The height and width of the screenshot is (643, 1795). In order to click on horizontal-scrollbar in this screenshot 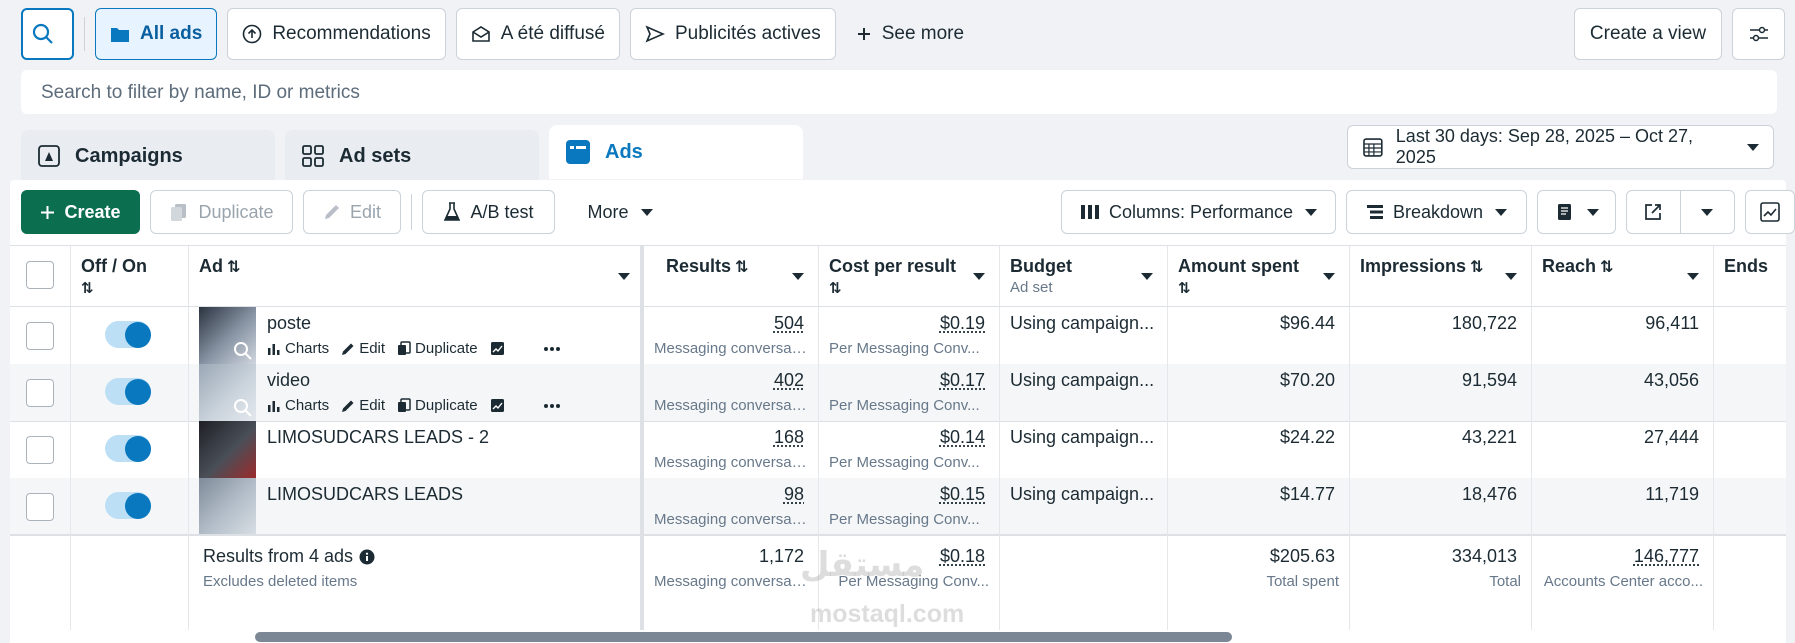, I will do `click(743, 637)`.